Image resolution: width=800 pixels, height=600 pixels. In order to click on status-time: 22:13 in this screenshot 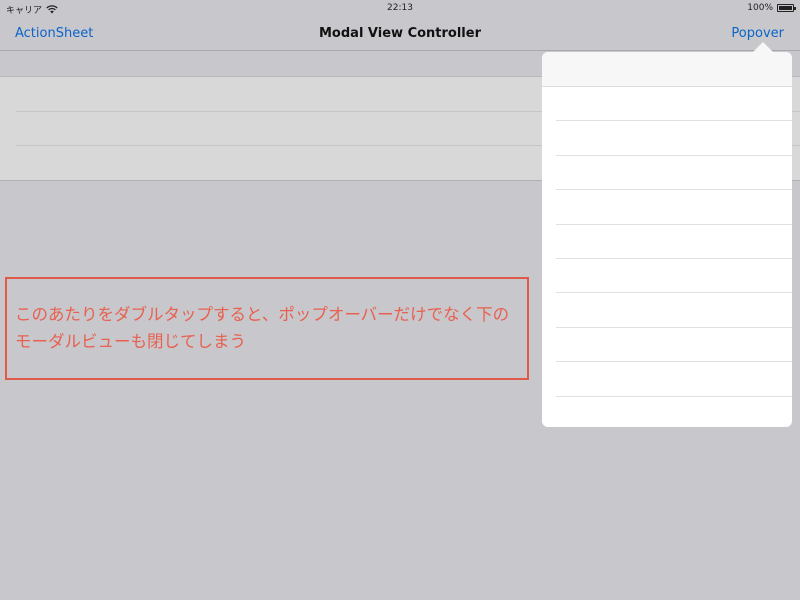, I will do `click(400, 8)`.